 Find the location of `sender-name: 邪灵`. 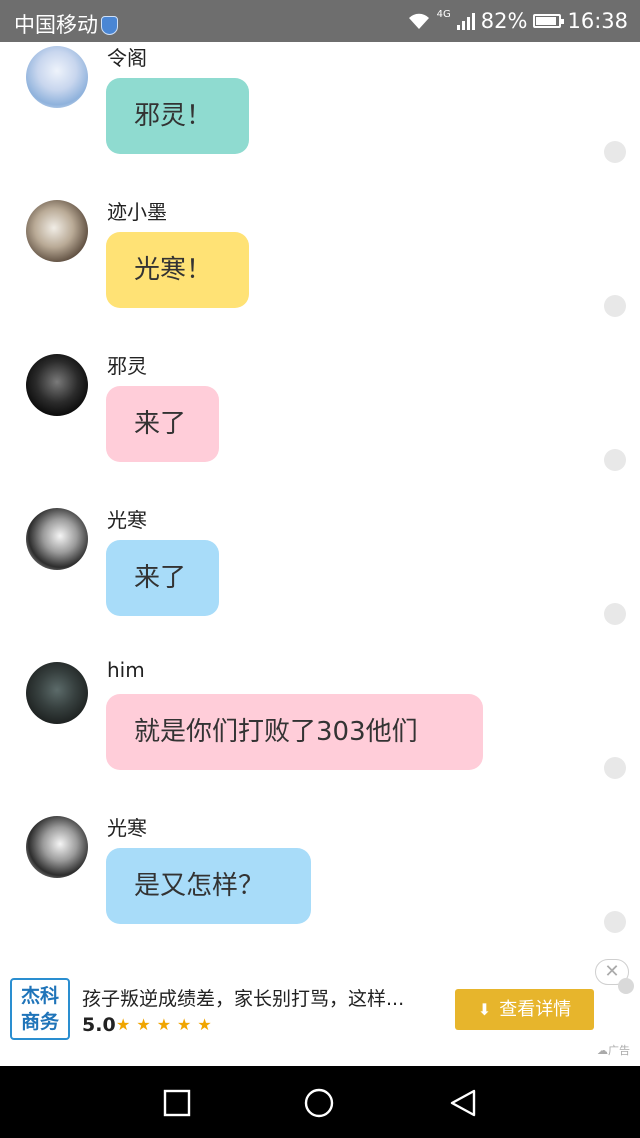

sender-name: 邪灵 is located at coordinates (127, 366).